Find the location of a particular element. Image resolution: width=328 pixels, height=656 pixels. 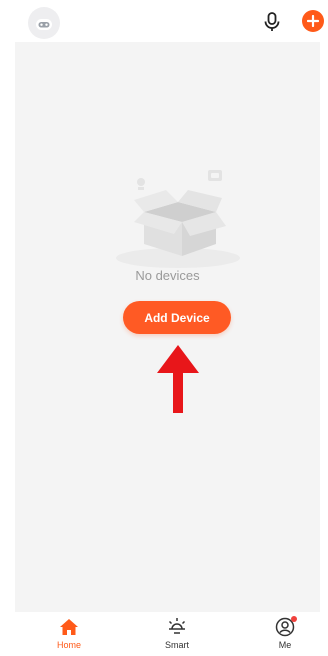

home-icon is located at coordinates (69, 627).